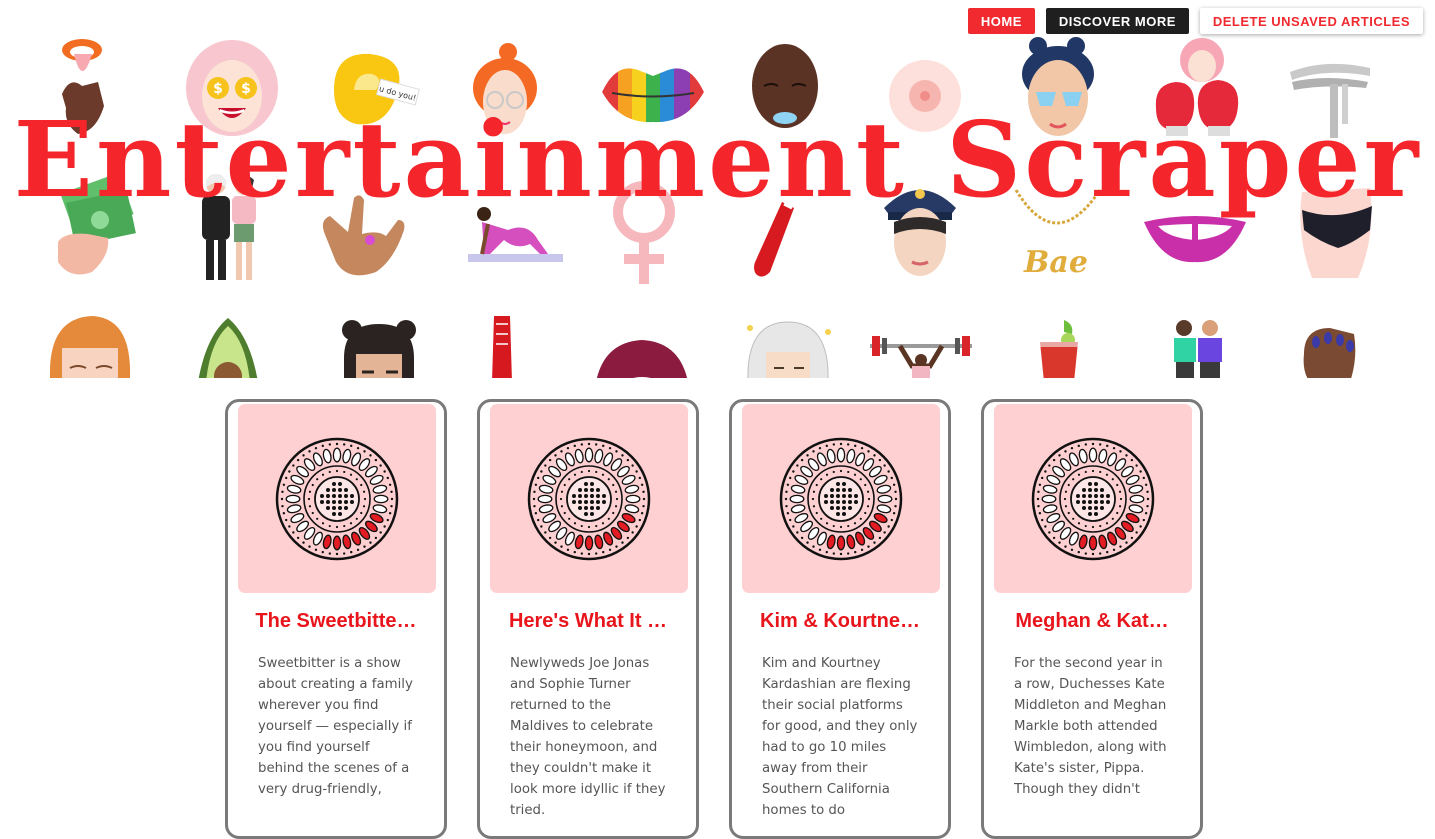 Image resolution: width=1435 pixels, height=839 pixels. Describe the element at coordinates (1311, 21) in the screenshot. I see `delete-unsaved-articles-button: DELETE UNSAVED ARTICLES` at that location.